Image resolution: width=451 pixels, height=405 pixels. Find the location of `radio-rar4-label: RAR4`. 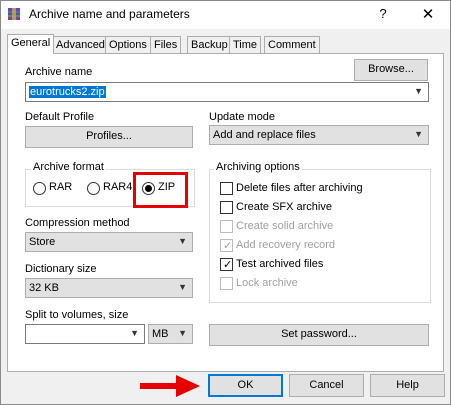

radio-rar4-label: RAR4 is located at coordinates (118, 187).